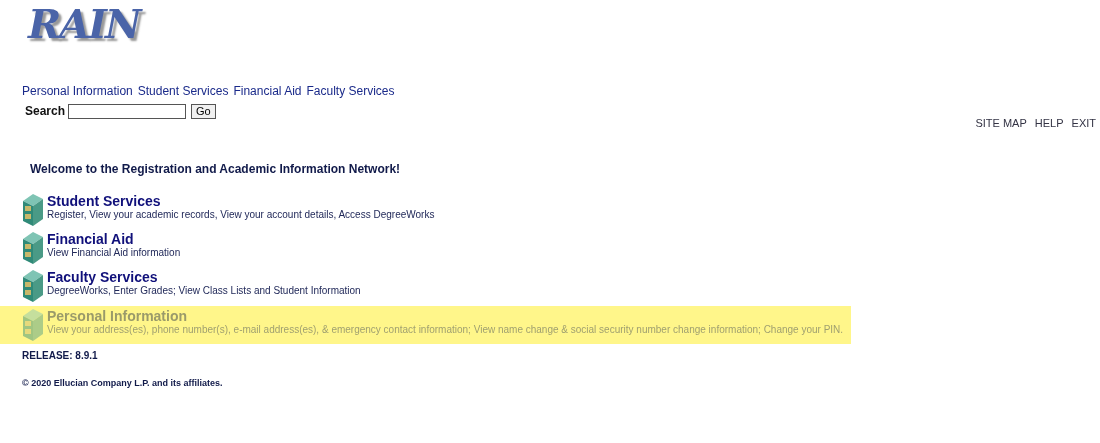 The width and height of the screenshot is (1100, 443). I want to click on nav-link: Financial Aid, so click(267, 91).